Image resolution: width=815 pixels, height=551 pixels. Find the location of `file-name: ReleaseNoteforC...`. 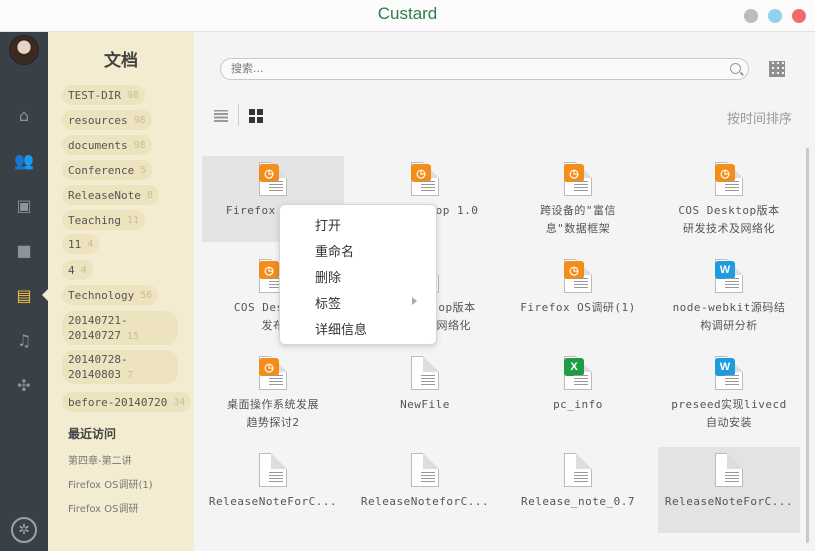

file-name: ReleaseNoteforC... is located at coordinates (425, 502).